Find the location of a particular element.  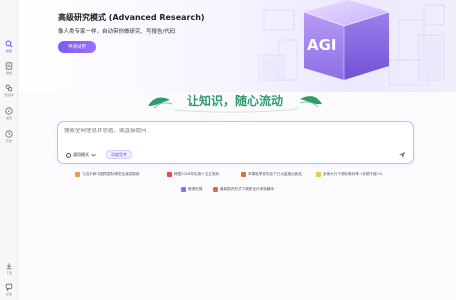

search-icon is located at coordinates (9, 44).